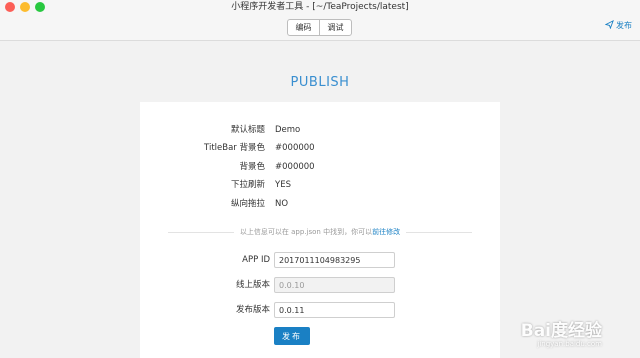  Describe the element at coordinates (247, 204) in the screenshot. I see `info-label: 纵向拖拉` at that location.